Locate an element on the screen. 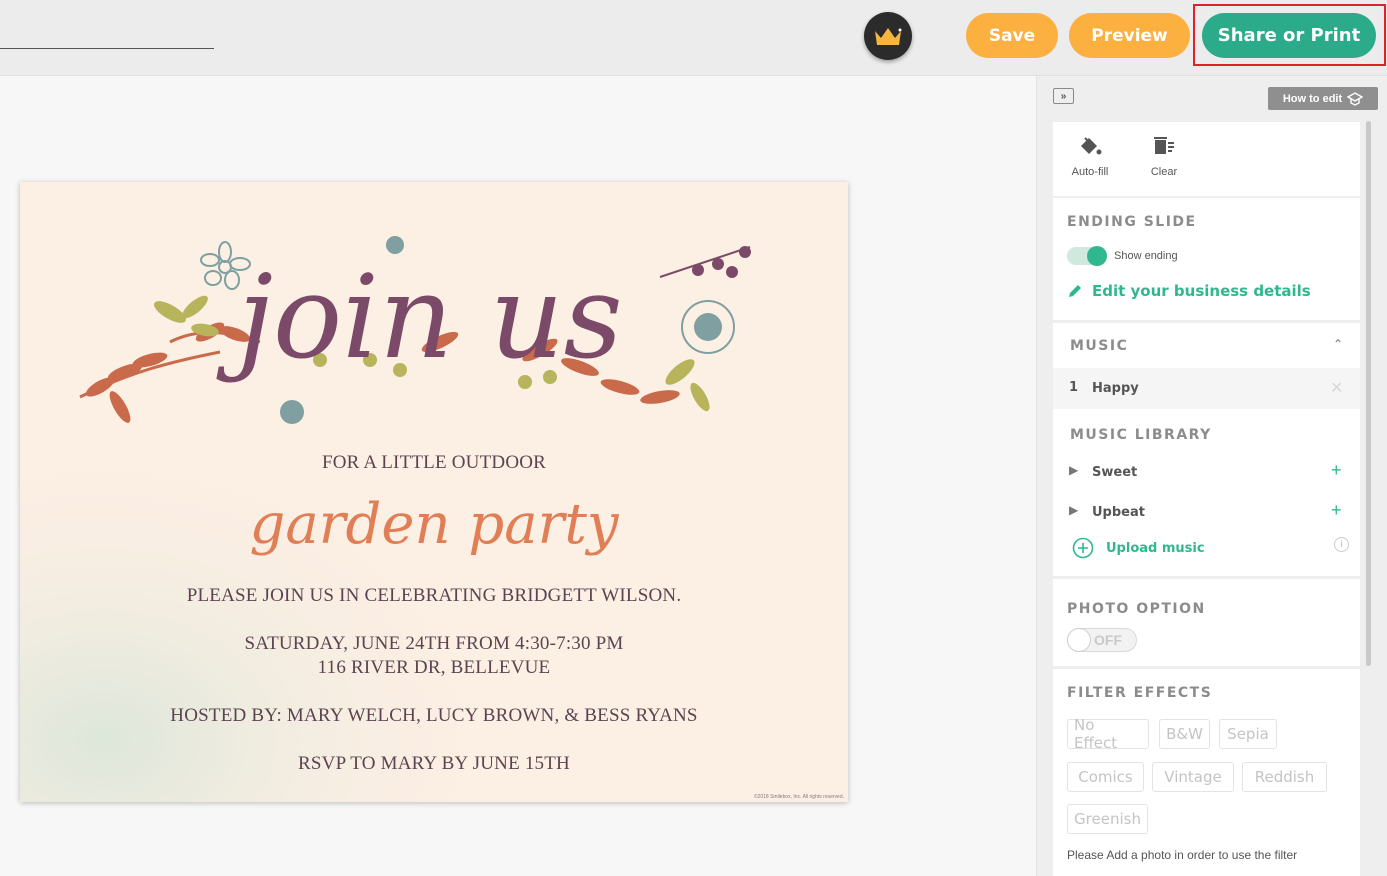  how-to-edit-label: How to edit is located at coordinates (1312, 98).